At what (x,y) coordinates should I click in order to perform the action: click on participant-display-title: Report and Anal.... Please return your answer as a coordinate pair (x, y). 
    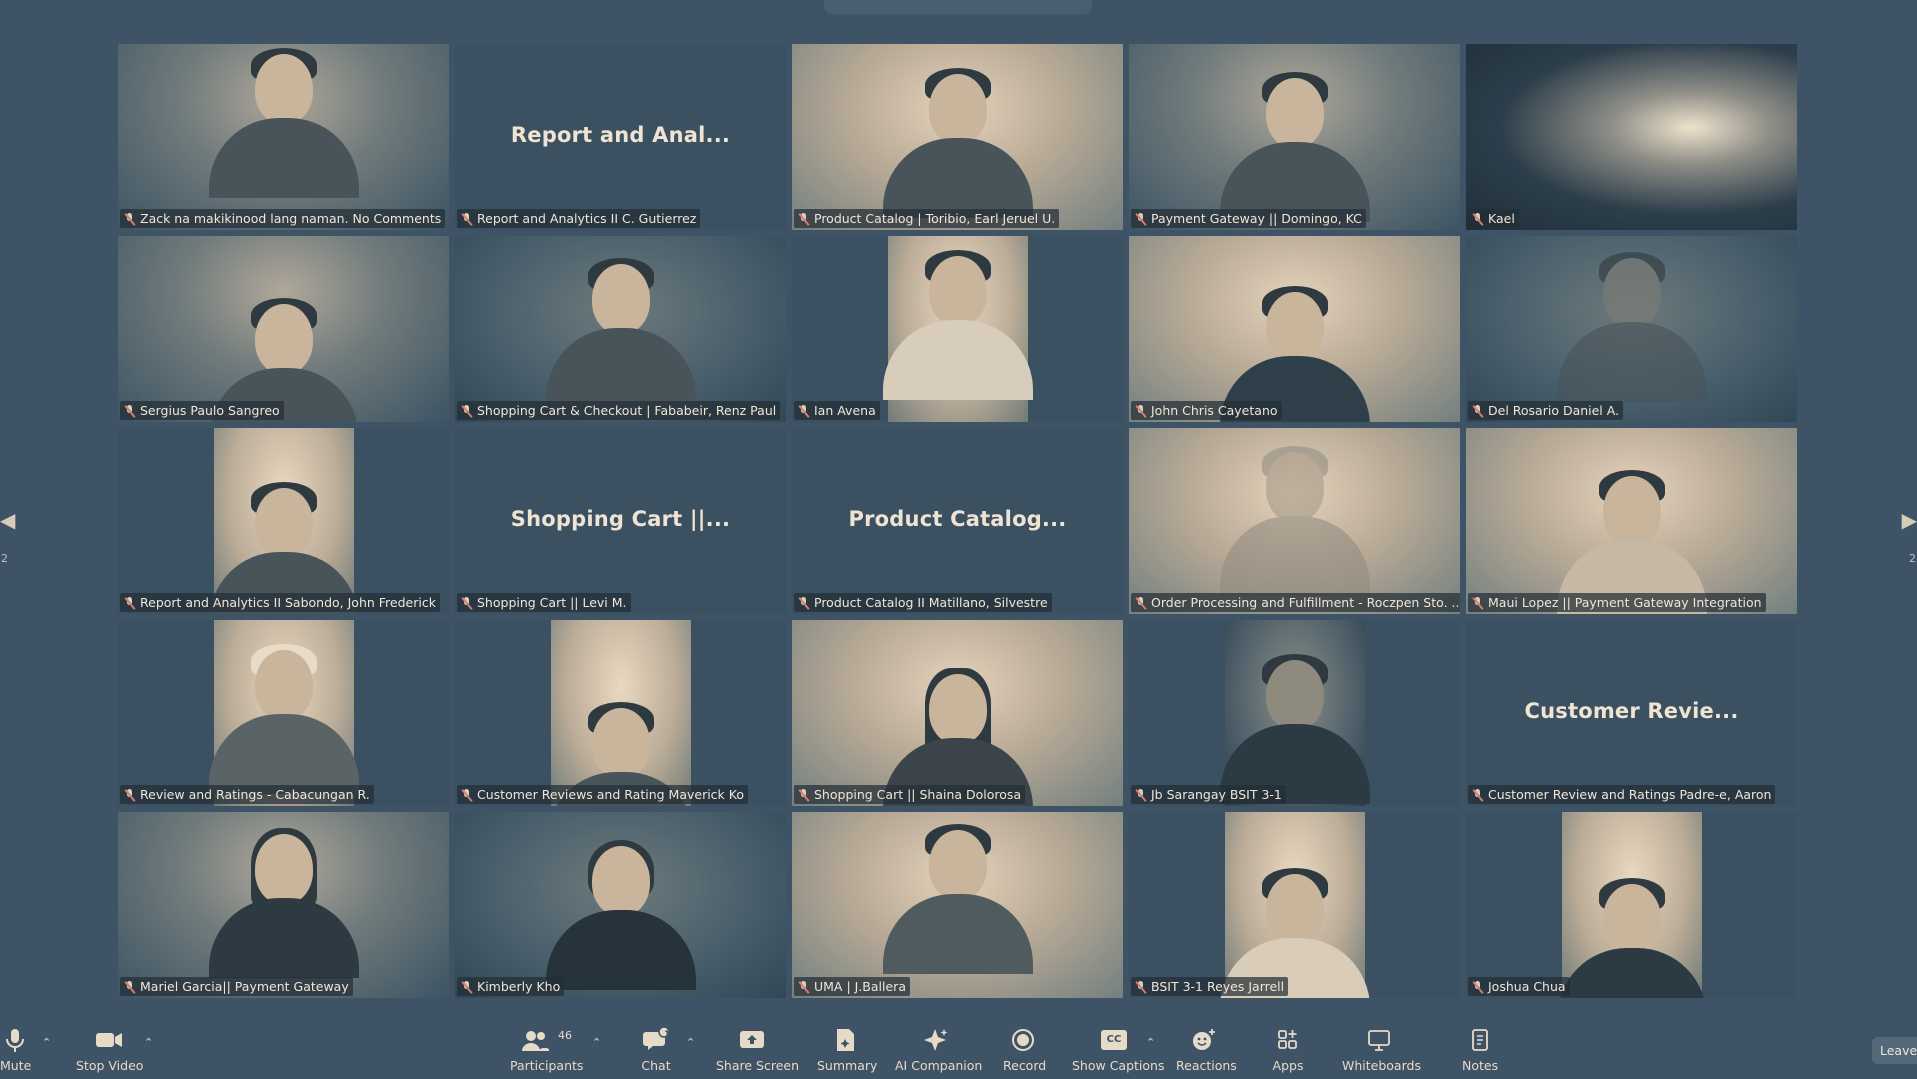
    Looking at the image, I should click on (620, 135).